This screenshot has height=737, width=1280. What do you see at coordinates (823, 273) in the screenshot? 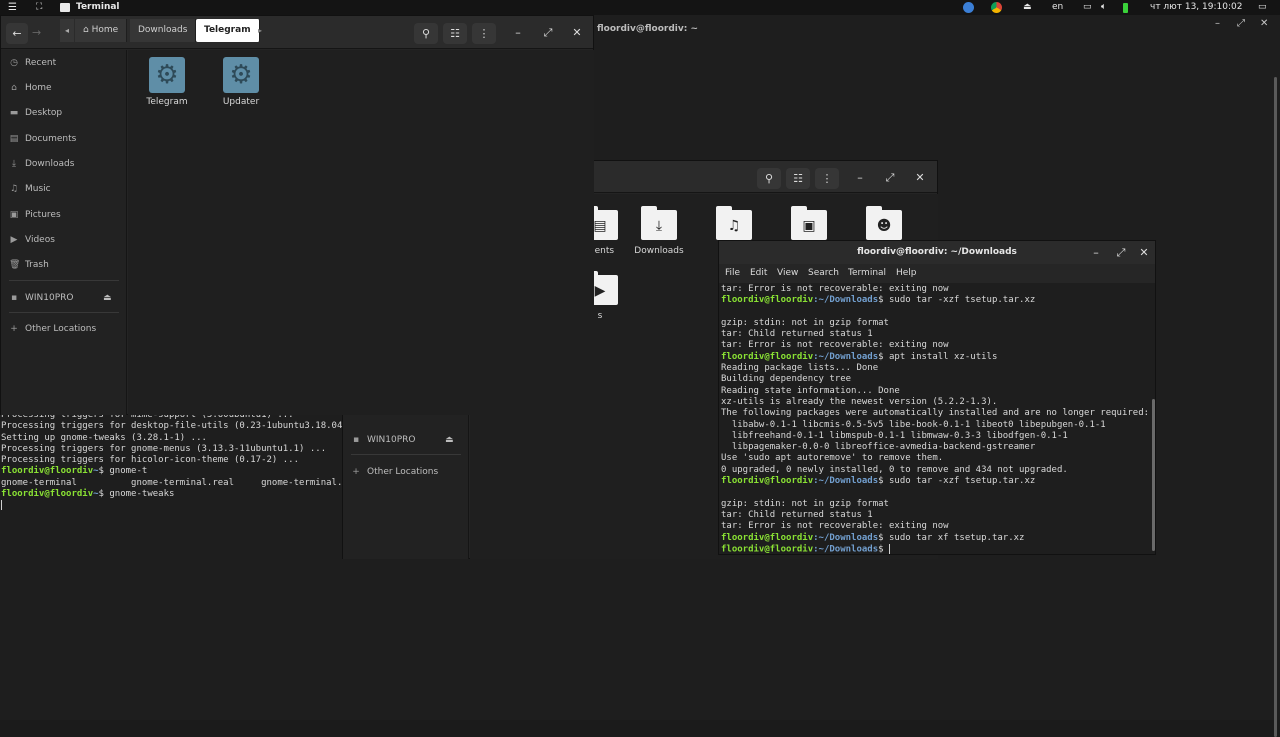
I see `menu-search: Search` at bounding box center [823, 273].